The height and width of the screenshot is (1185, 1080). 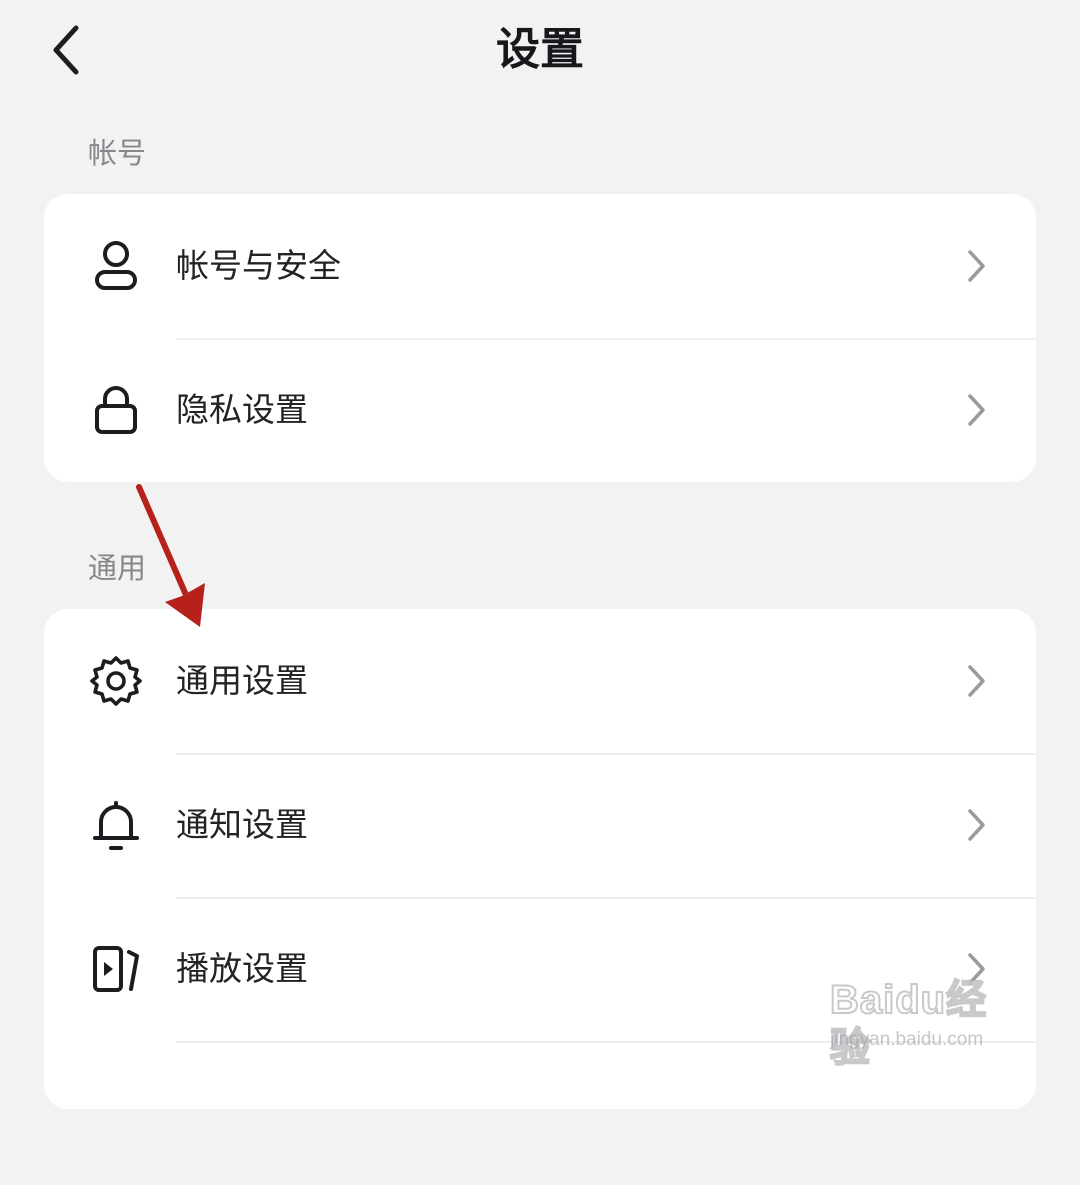 What do you see at coordinates (540, 681) in the screenshot?
I see `menu-item-general-settings: 通用设置` at bounding box center [540, 681].